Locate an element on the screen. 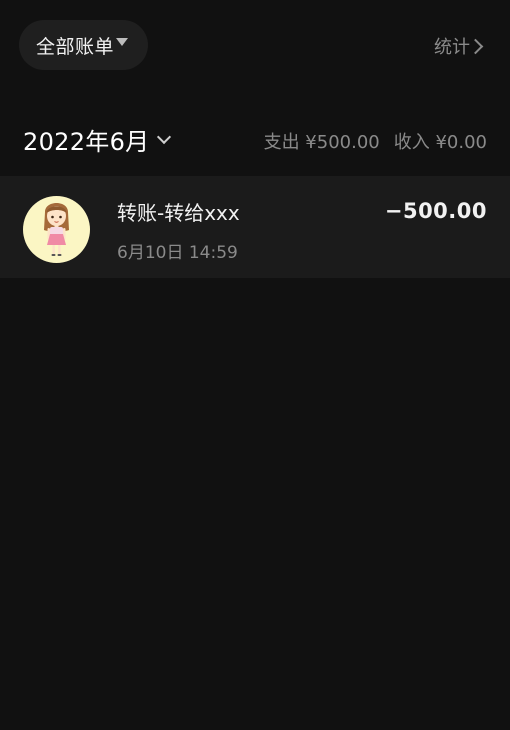  month-header: 2022年6月 支出 ¥500.00 收入 ¥0.00 is located at coordinates (255, 138).